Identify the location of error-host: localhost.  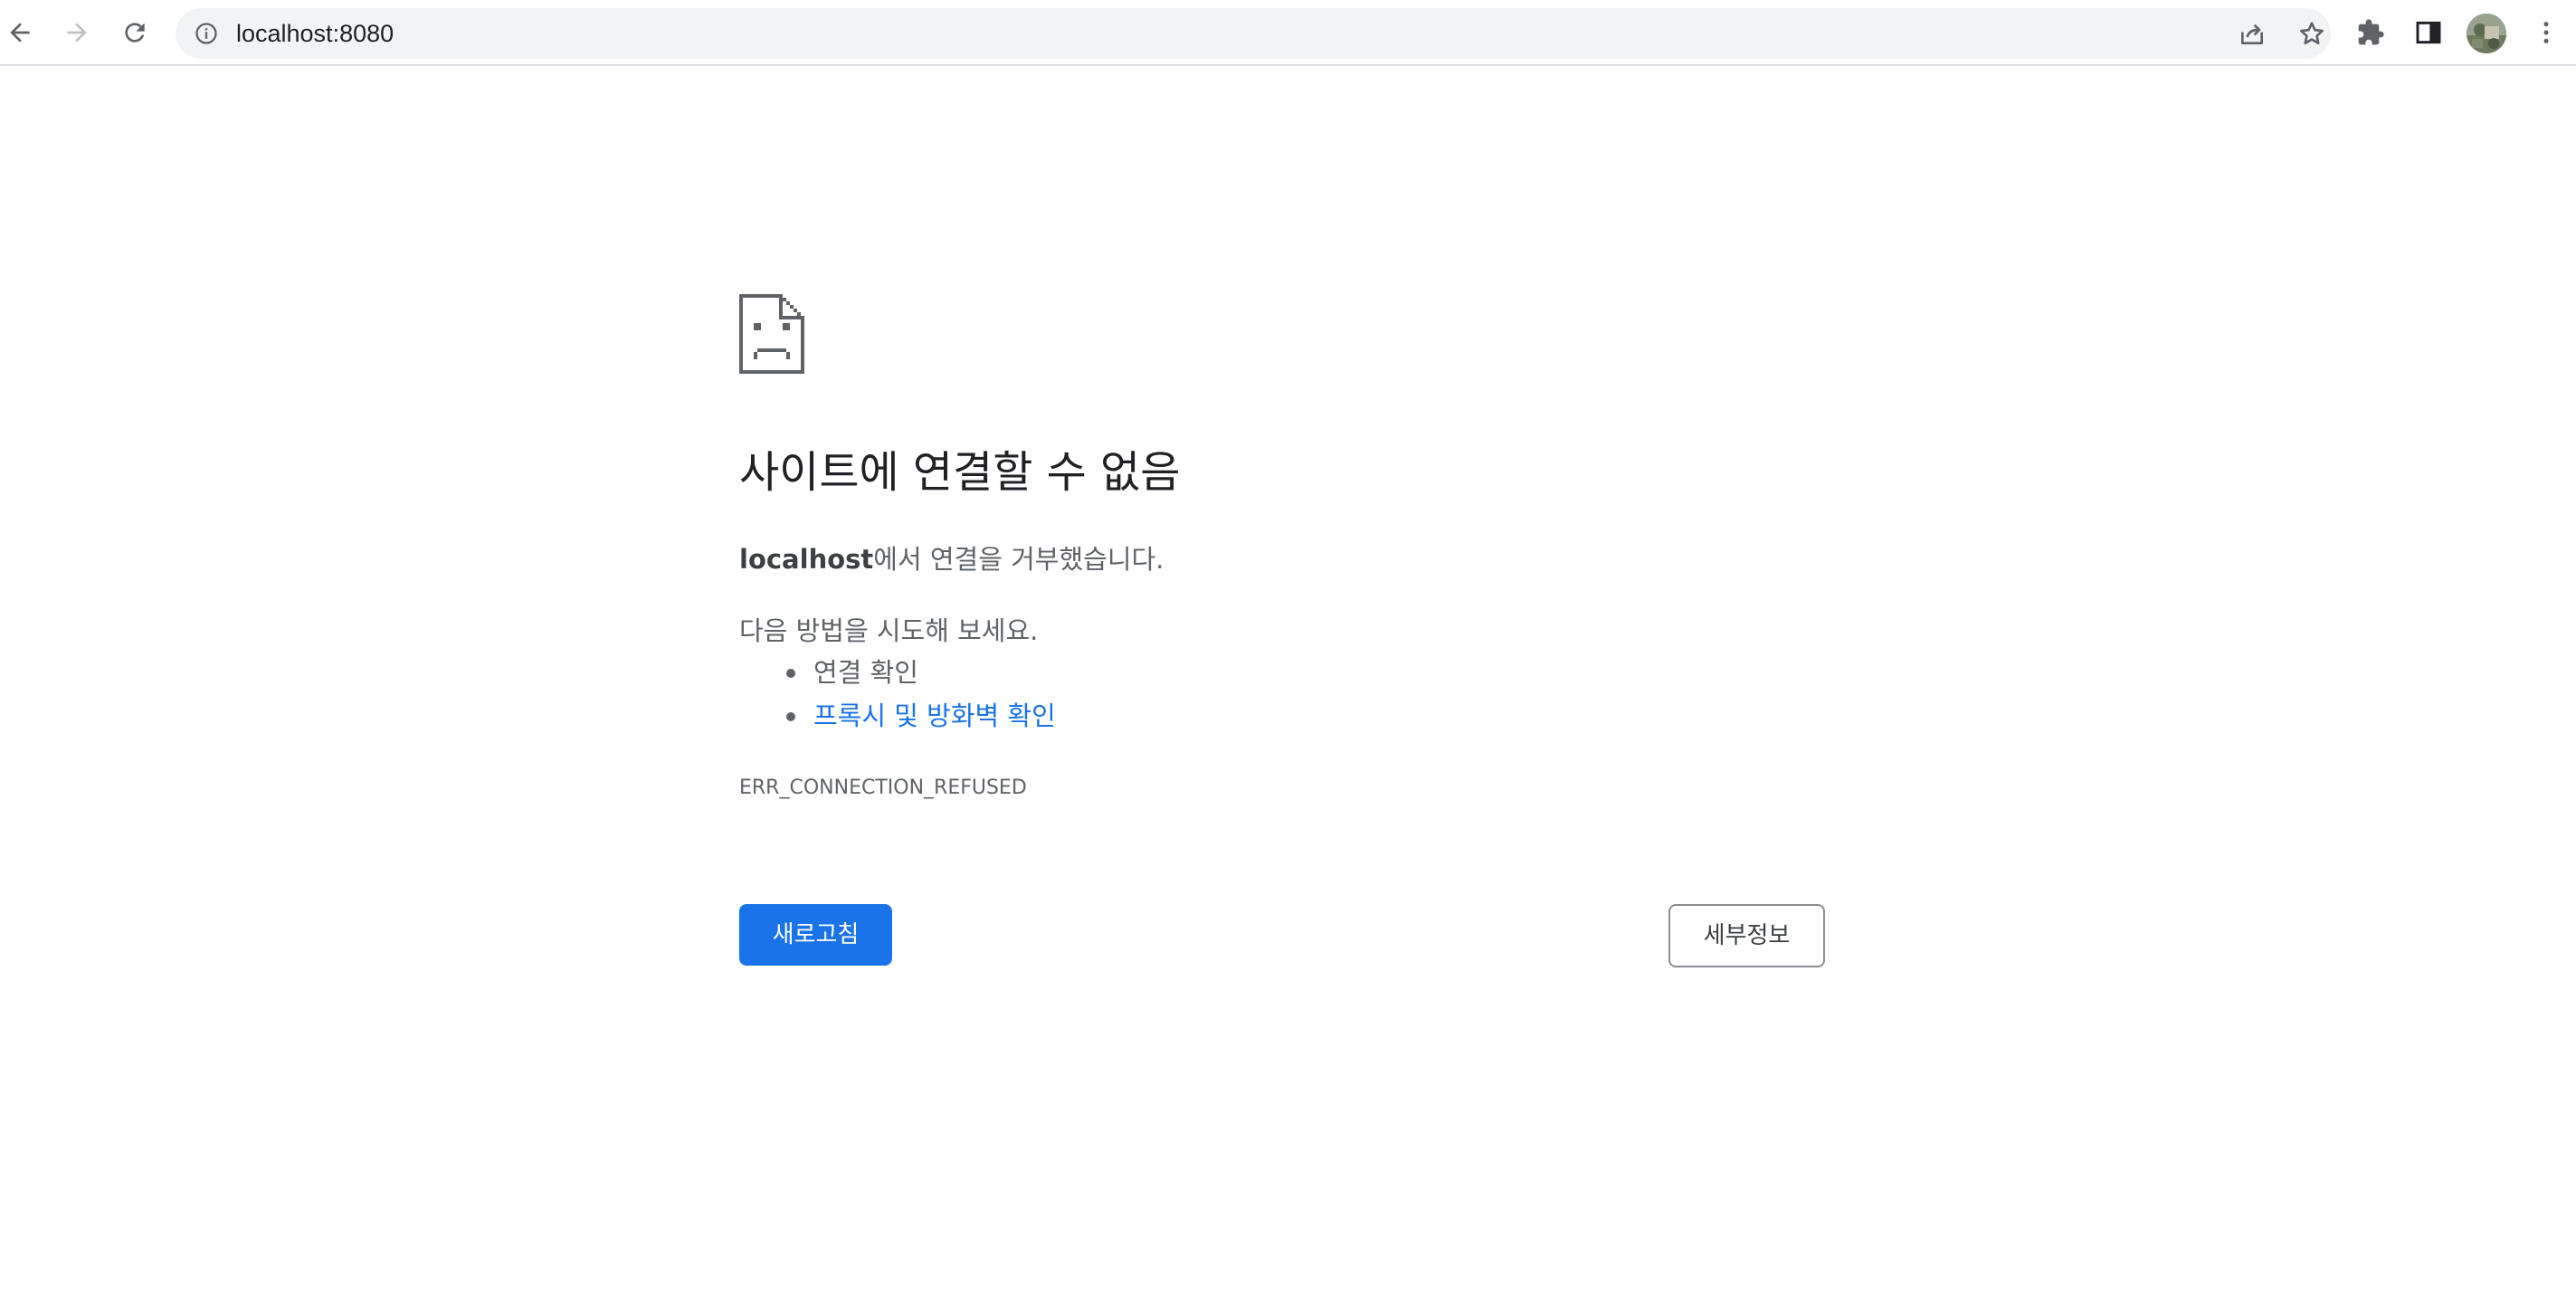
(806, 559).